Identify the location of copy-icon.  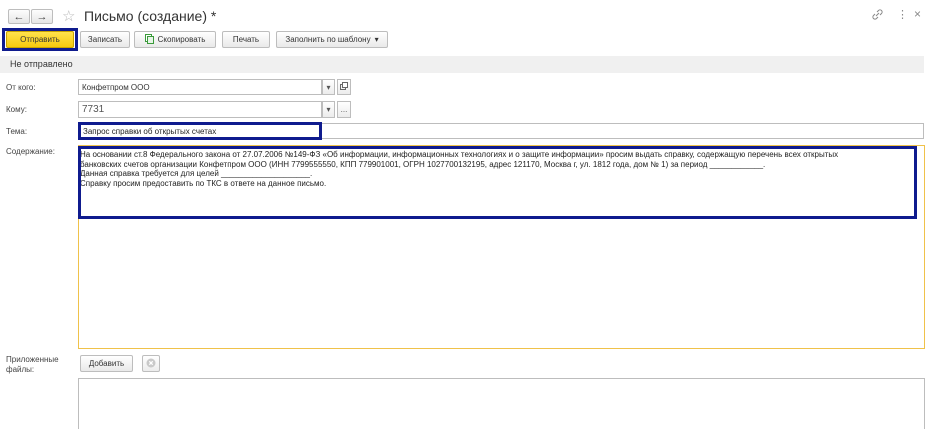
(149, 39).